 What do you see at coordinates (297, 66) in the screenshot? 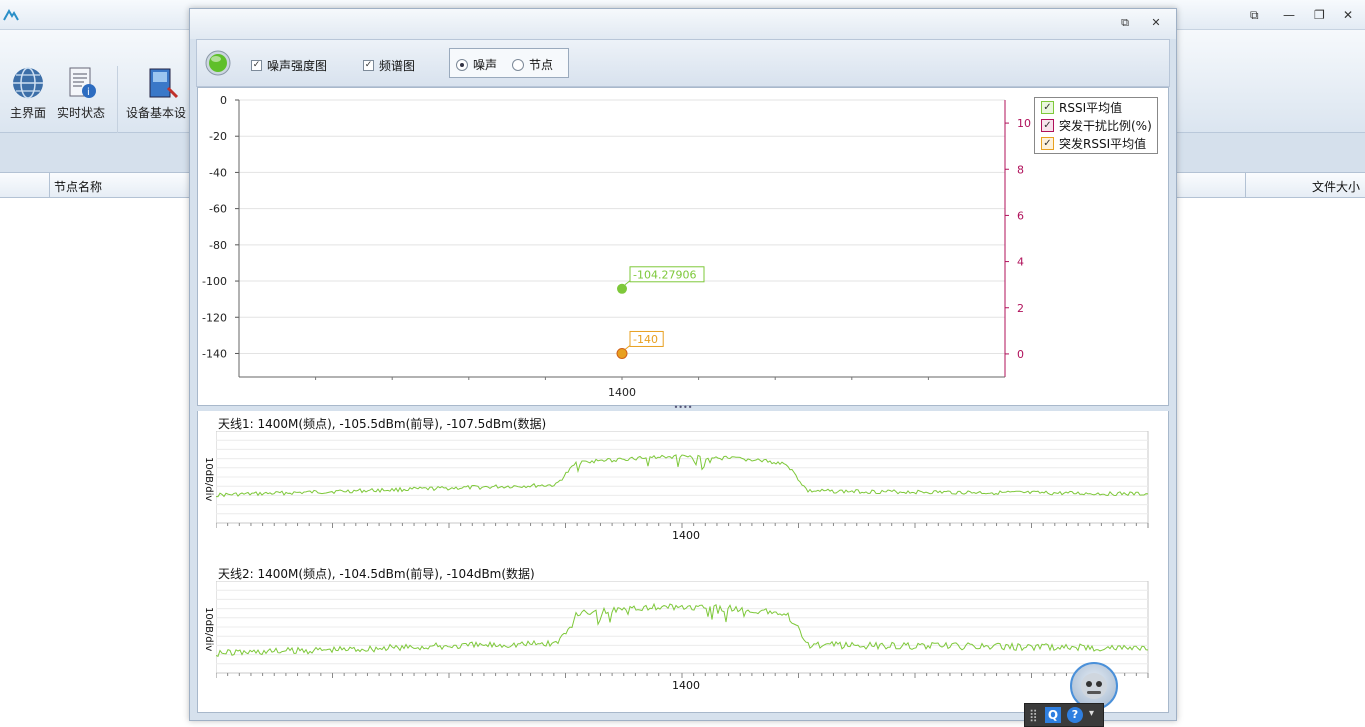
I see `checkbox-label: 噪声强度图` at bounding box center [297, 66].